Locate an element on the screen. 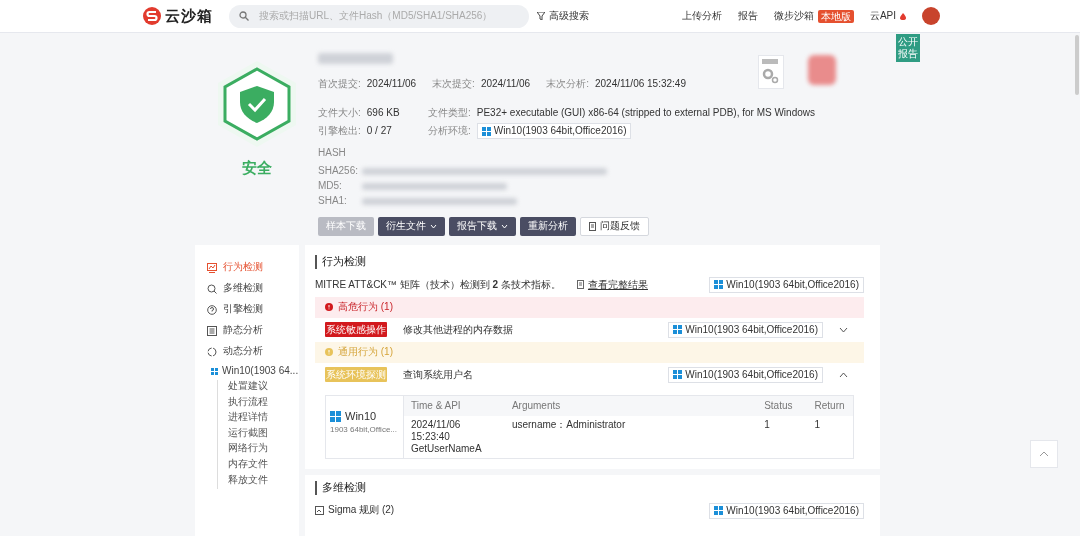 This screenshot has height=536, width=1080. field-label: 首次提交: is located at coordinates (339, 83).